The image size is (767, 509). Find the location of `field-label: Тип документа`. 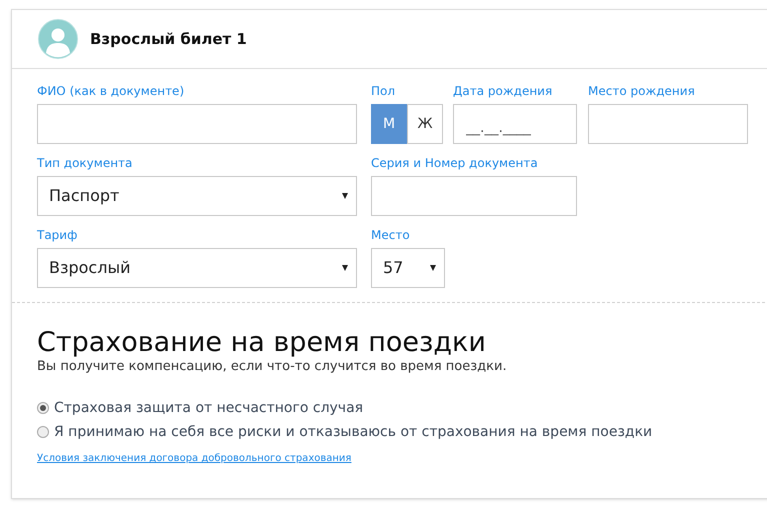

field-label: Тип документа is located at coordinates (85, 163).